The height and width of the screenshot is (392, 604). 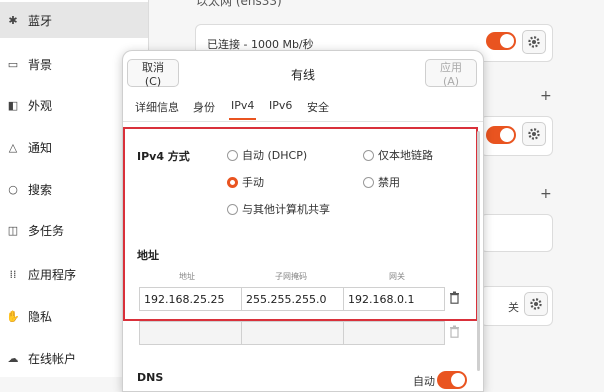 I want to click on method-disabled: 禁用, so click(x=381, y=182).